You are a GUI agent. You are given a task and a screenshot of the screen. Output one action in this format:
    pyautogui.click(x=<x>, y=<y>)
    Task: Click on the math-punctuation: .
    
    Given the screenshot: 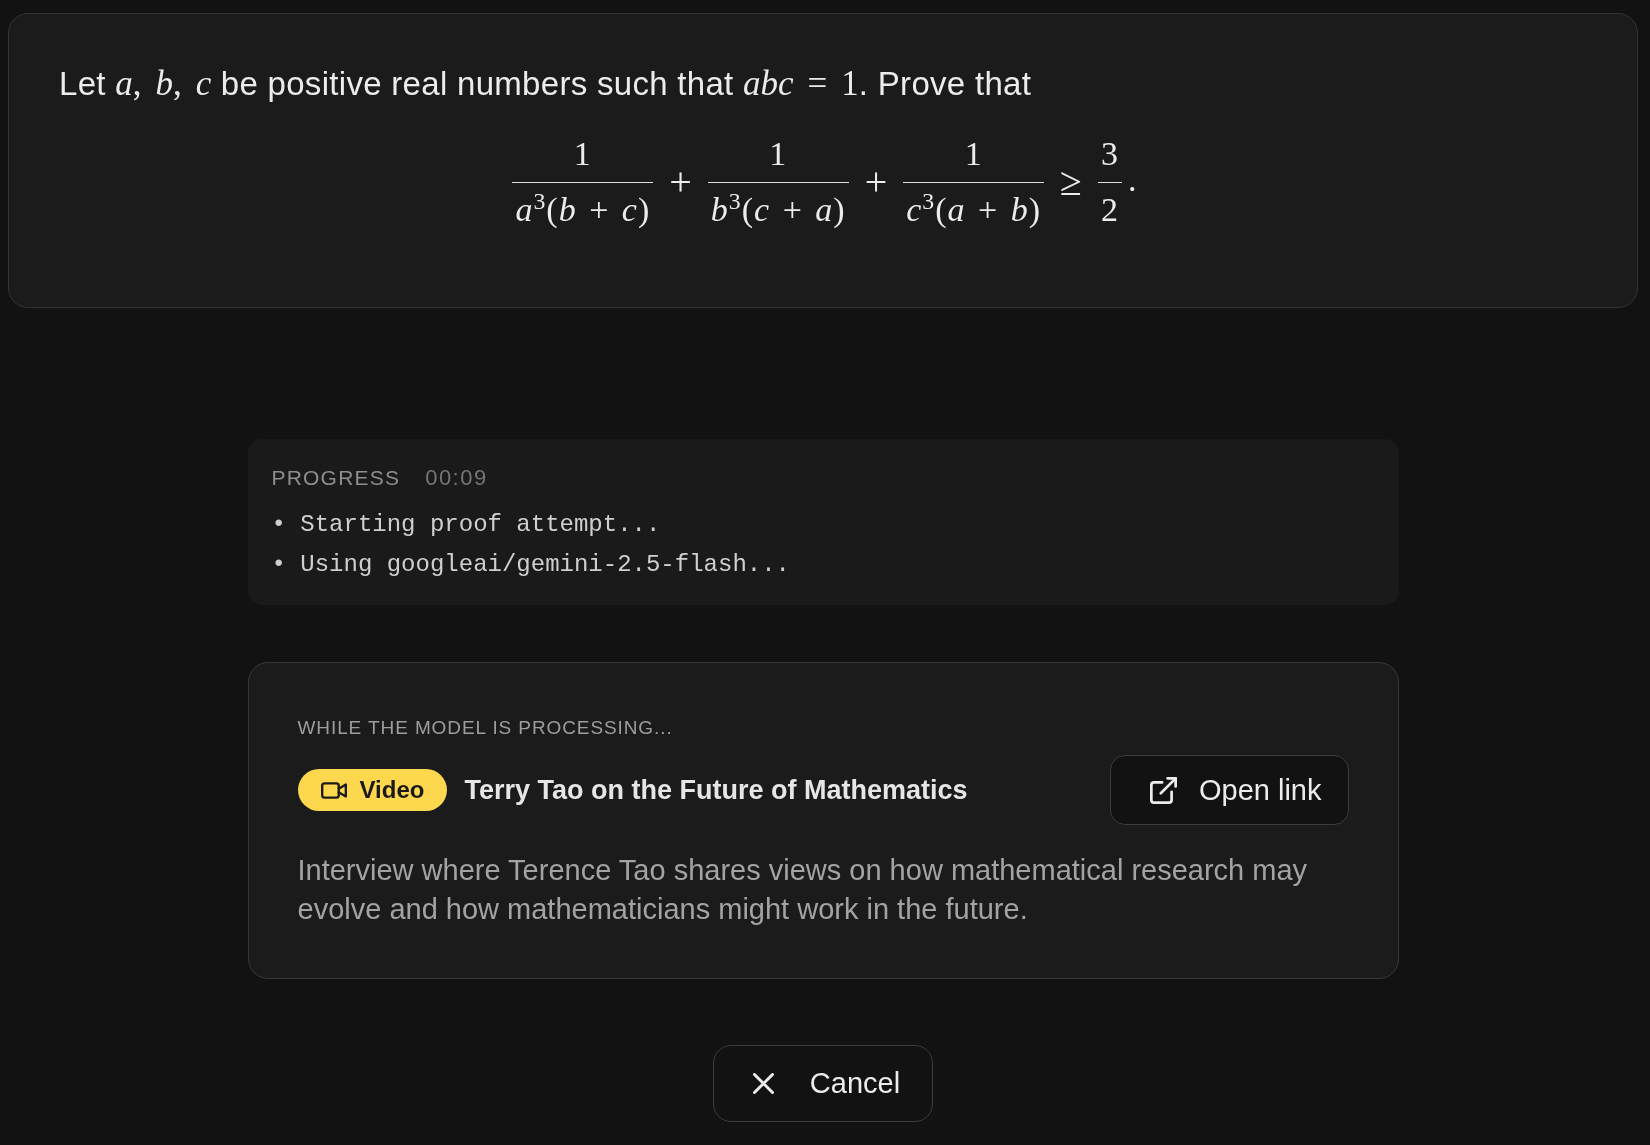 What is the action you would take?
    pyautogui.click(x=1132, y=180)
    